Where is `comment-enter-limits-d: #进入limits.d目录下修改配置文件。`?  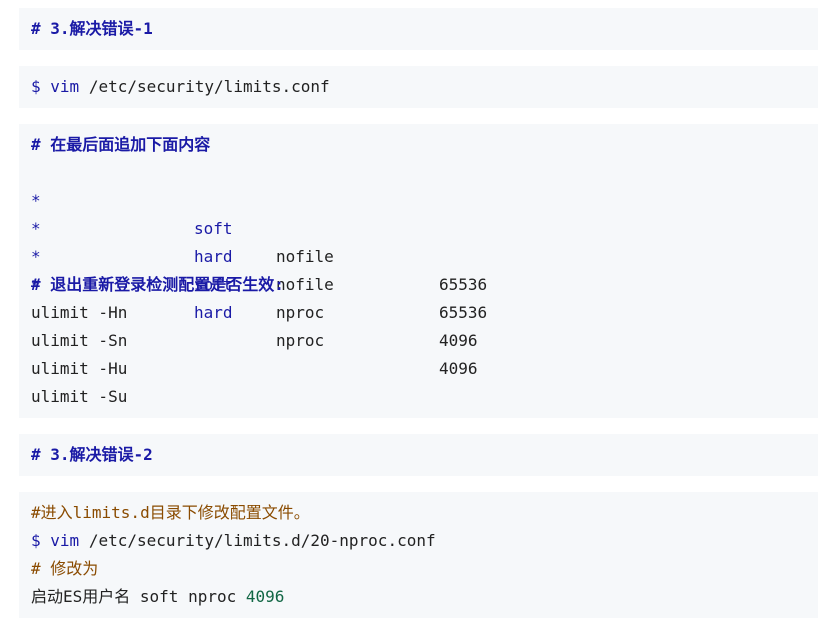
comment-enter-limits-d: #进入limits.d目录下修改配置文件。 is located at coordinates (170, 512).